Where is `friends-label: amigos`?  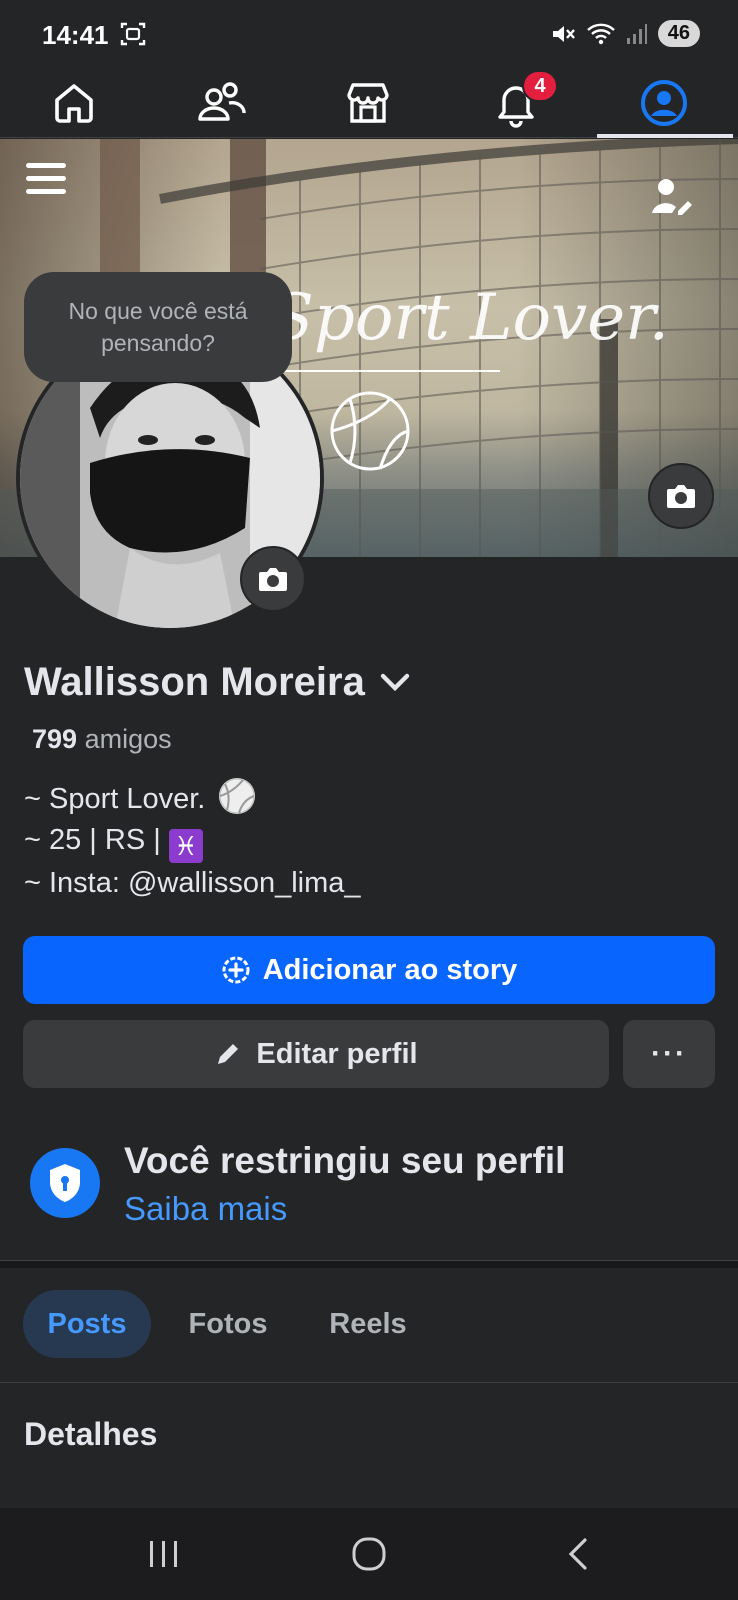
friends-label: amigos is located at coordinates (128, 739).